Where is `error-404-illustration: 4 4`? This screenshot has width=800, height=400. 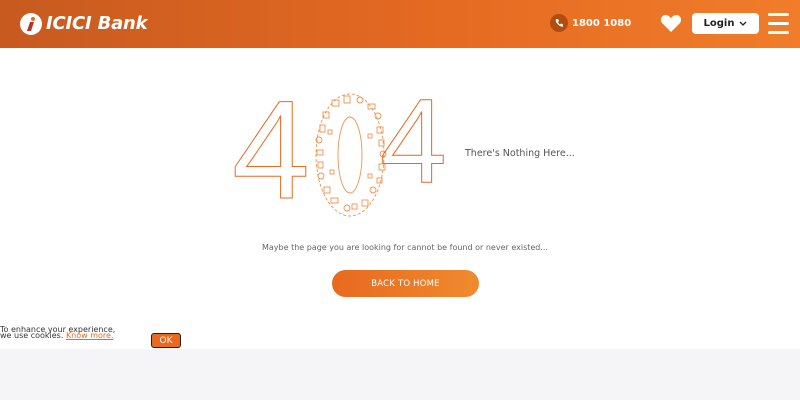
error-404-illustration: 4 4 is located at coordinates (340, 155).